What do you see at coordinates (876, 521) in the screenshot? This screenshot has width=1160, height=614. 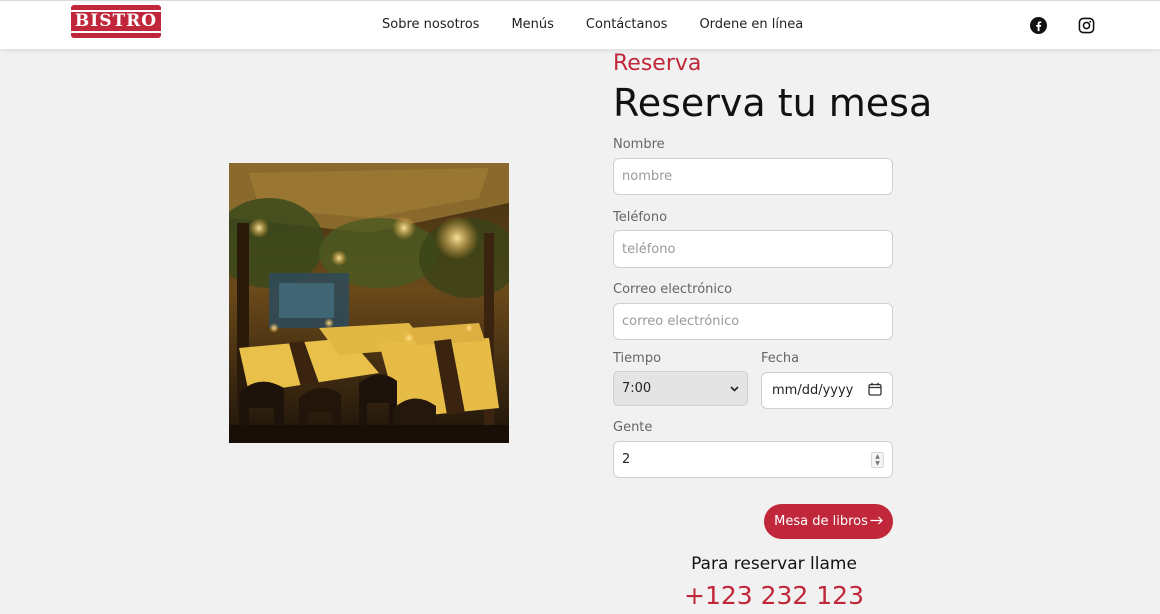 I see `arrow-right-icon` at bounding box center [876, 521].